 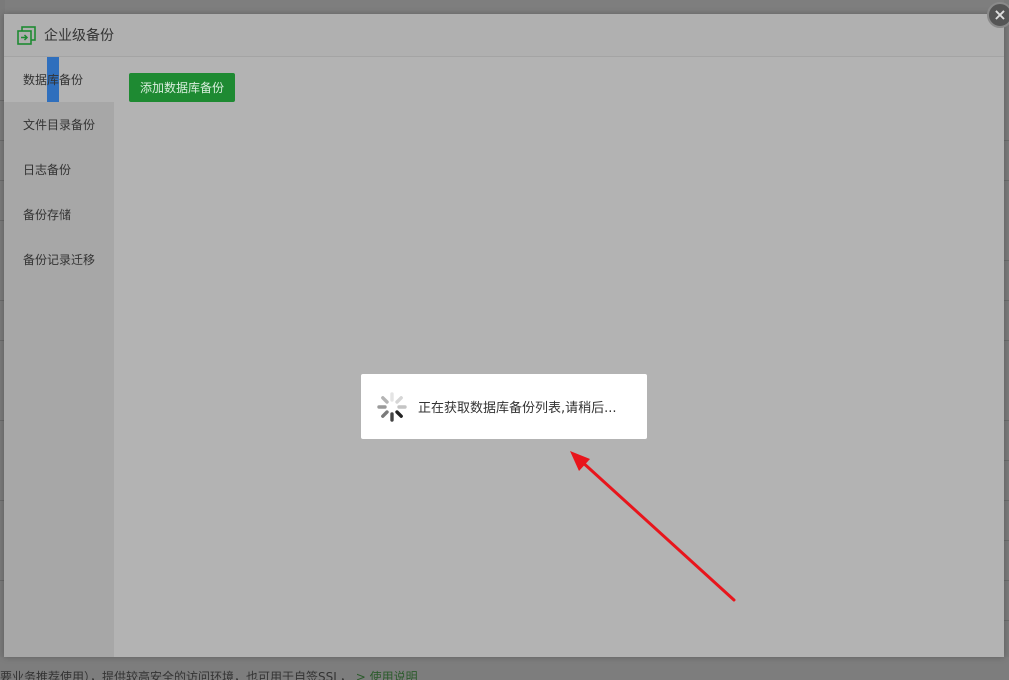 I want to click on sidebar-item-backup-record-migration: 备份记录迁移, so click(x=59, y=259).